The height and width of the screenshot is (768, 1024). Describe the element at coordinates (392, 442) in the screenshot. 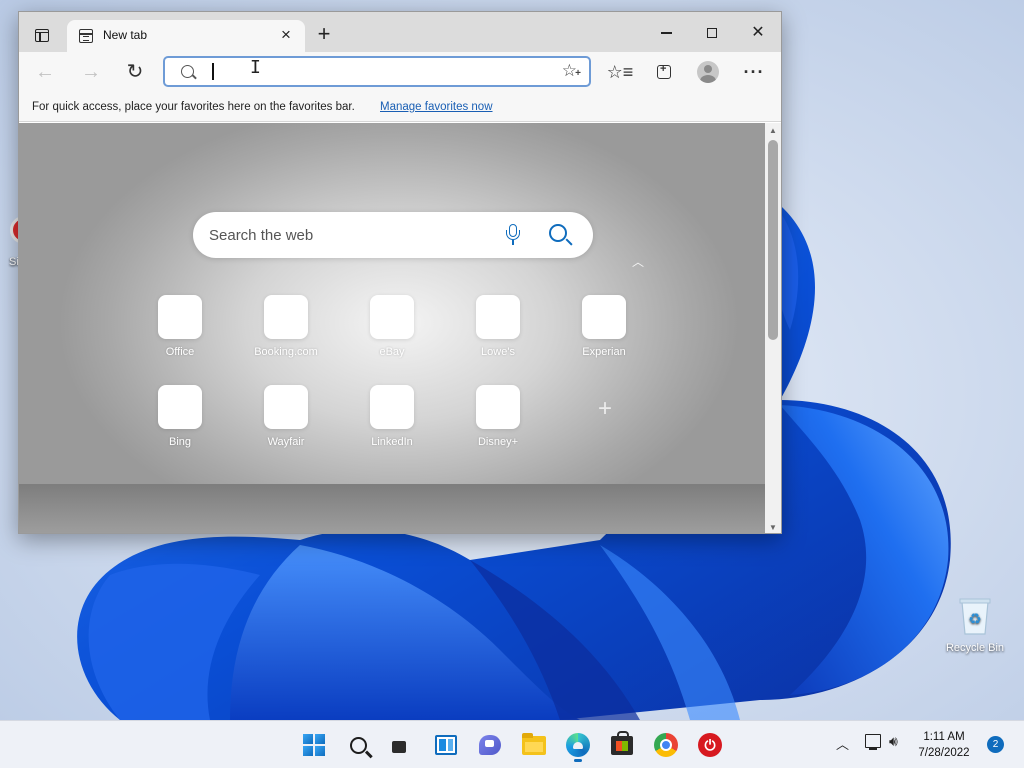

I see `quick-link-label: LinkedIn` at that location.